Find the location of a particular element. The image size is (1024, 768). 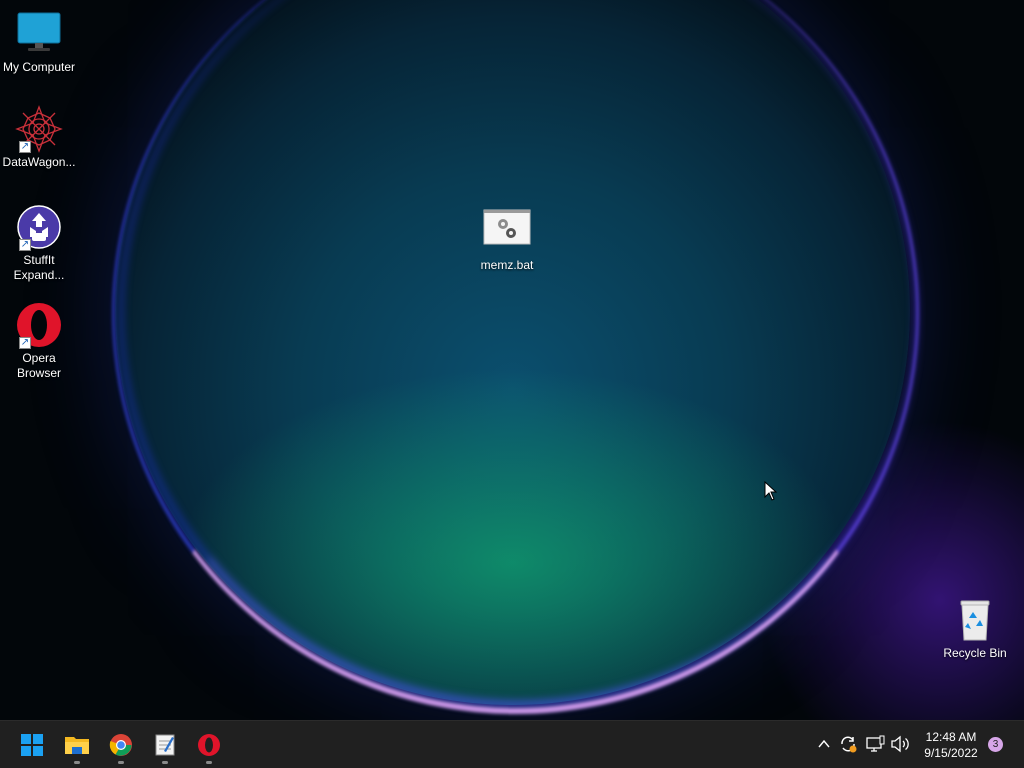

windows-start-icon is located at coordinates (32, 745).